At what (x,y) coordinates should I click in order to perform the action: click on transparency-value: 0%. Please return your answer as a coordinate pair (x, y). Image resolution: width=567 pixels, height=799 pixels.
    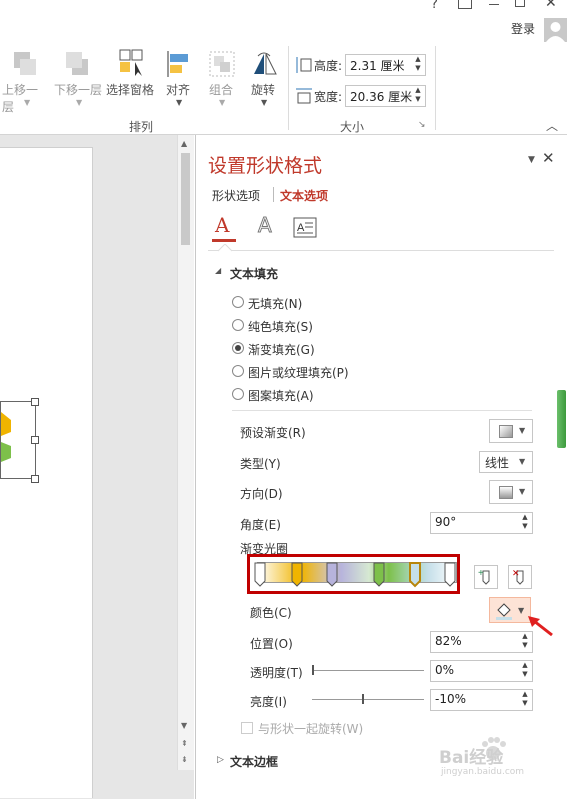
    Looking at the image, I should click on (445, 670).